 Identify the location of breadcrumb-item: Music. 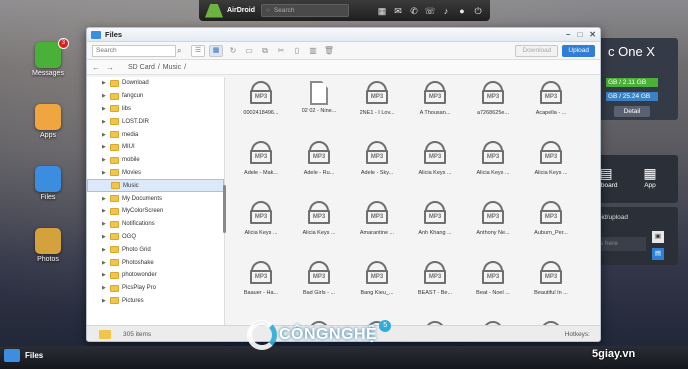
(172, 67).